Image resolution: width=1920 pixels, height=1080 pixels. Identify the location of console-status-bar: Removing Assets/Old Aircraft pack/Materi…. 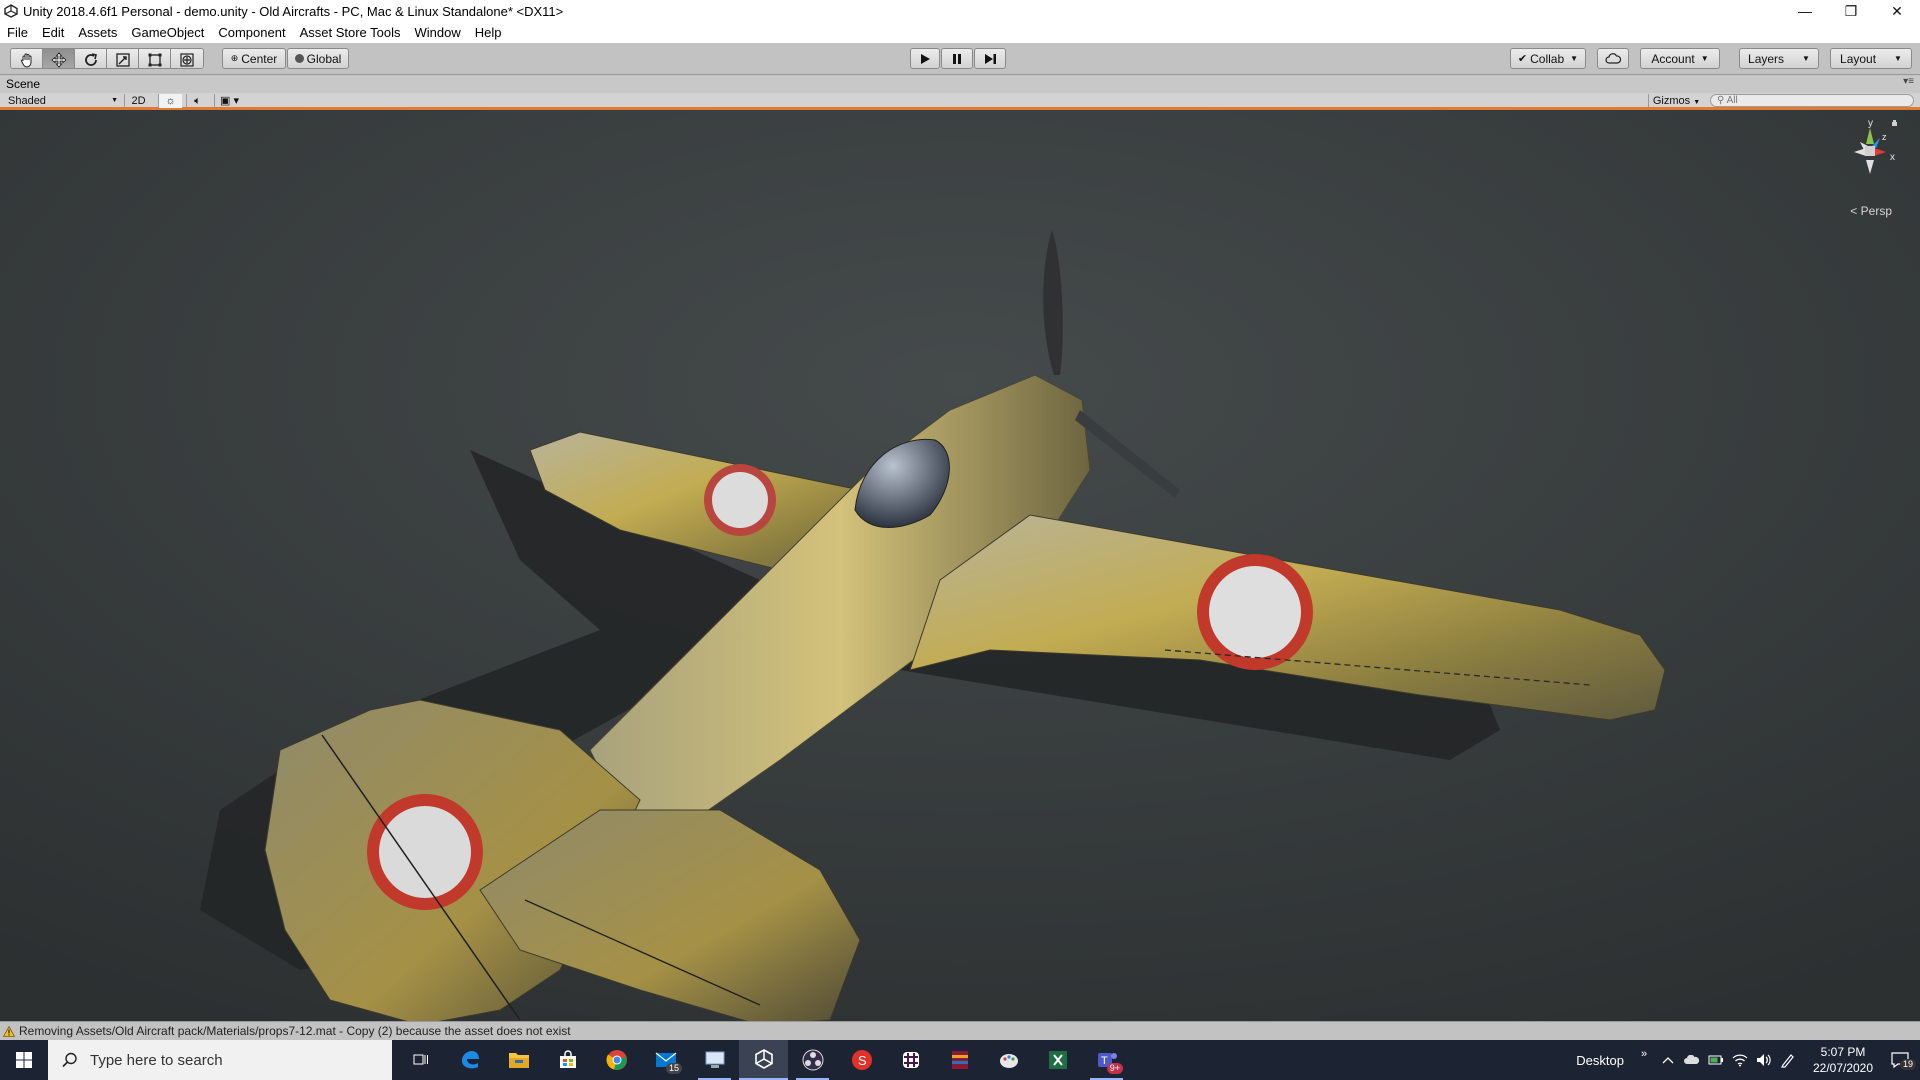
(960, 1030).